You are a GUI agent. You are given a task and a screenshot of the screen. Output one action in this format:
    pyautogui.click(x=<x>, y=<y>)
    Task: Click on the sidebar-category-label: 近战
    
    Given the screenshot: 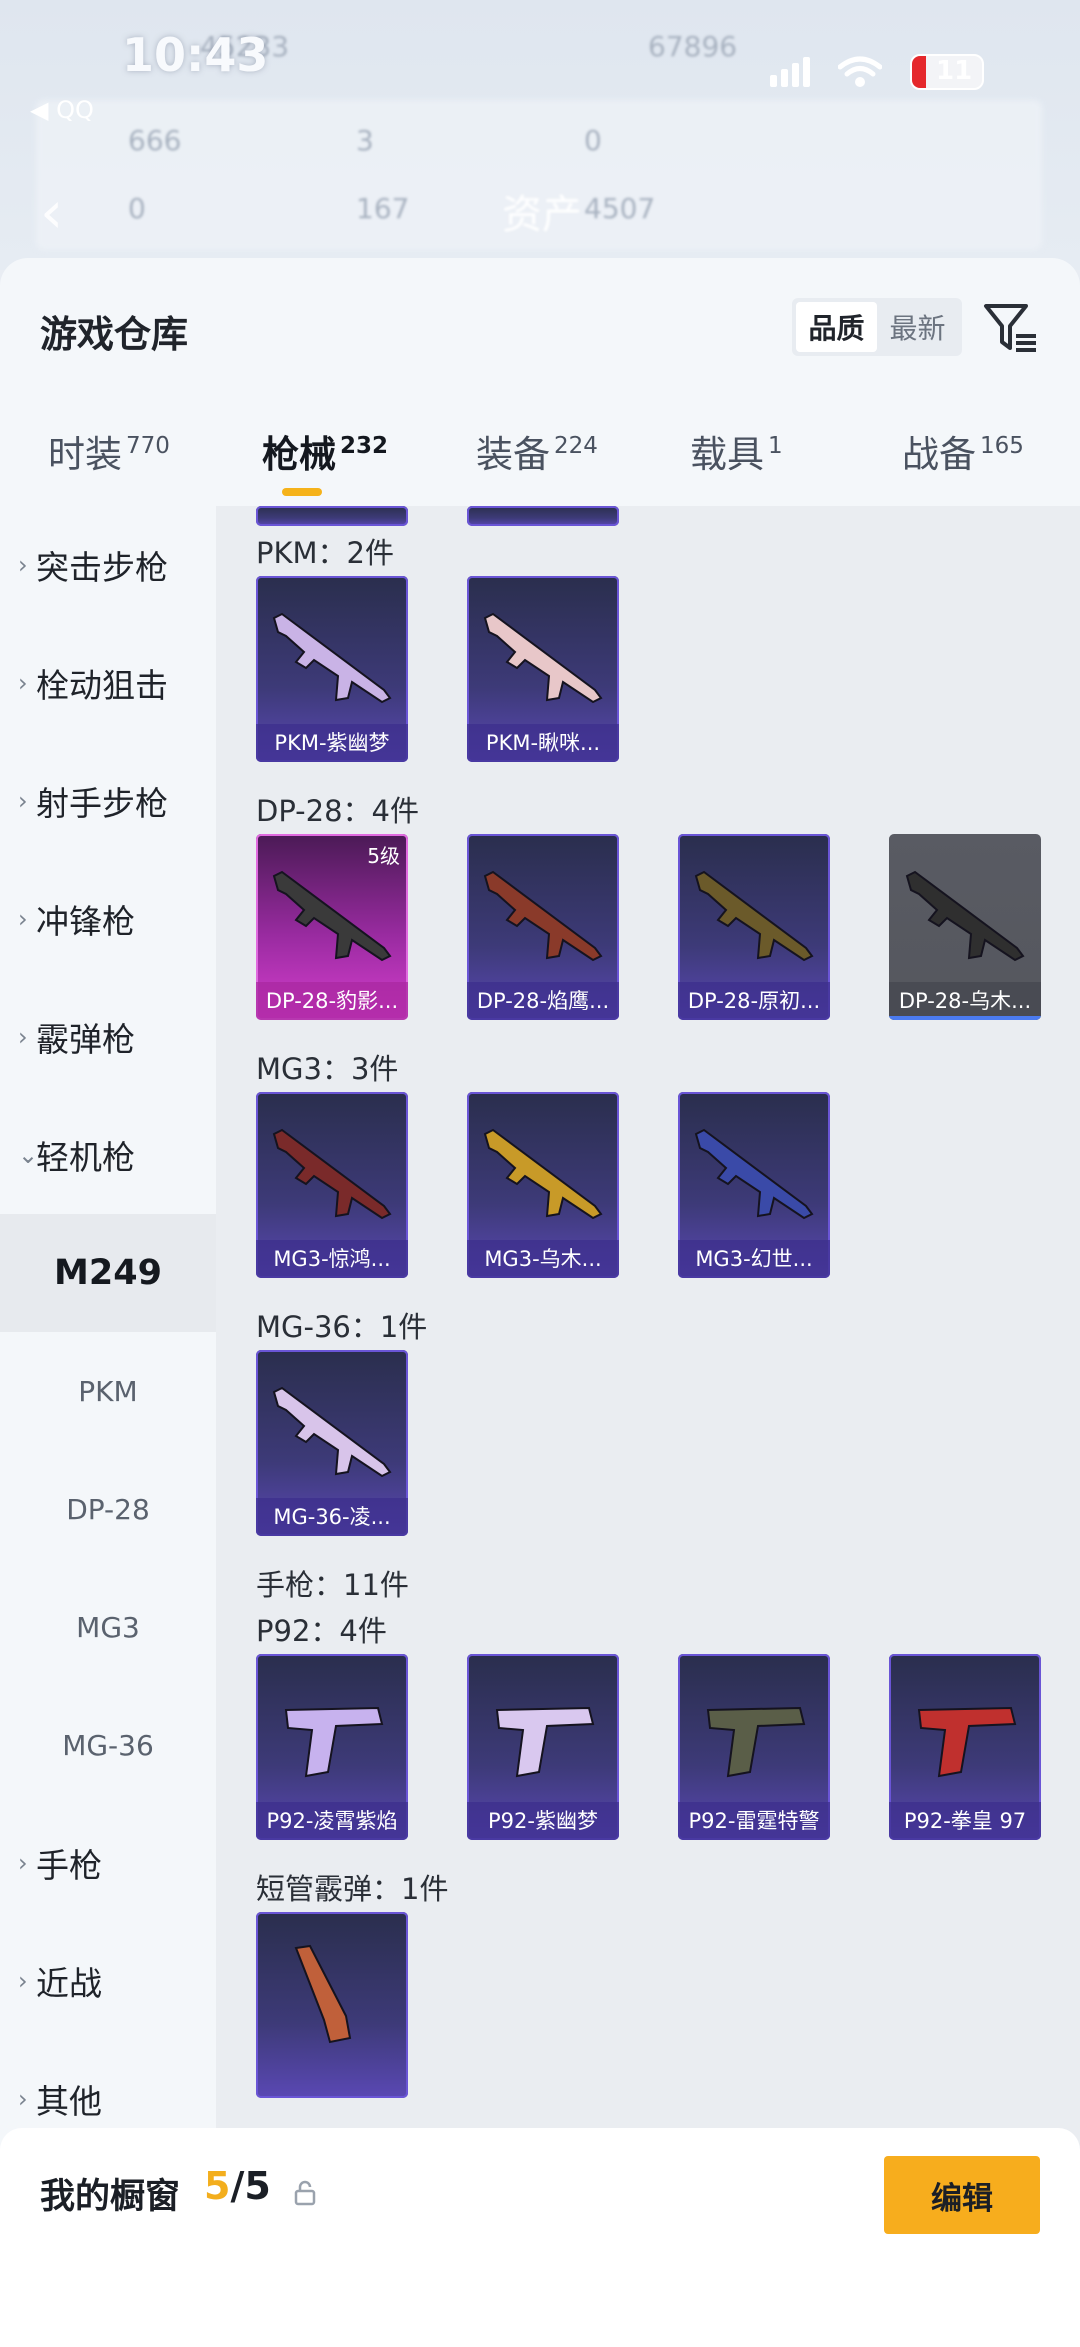 What is the action you would take?
    pyautogui.click(x=69, y=1983)
    